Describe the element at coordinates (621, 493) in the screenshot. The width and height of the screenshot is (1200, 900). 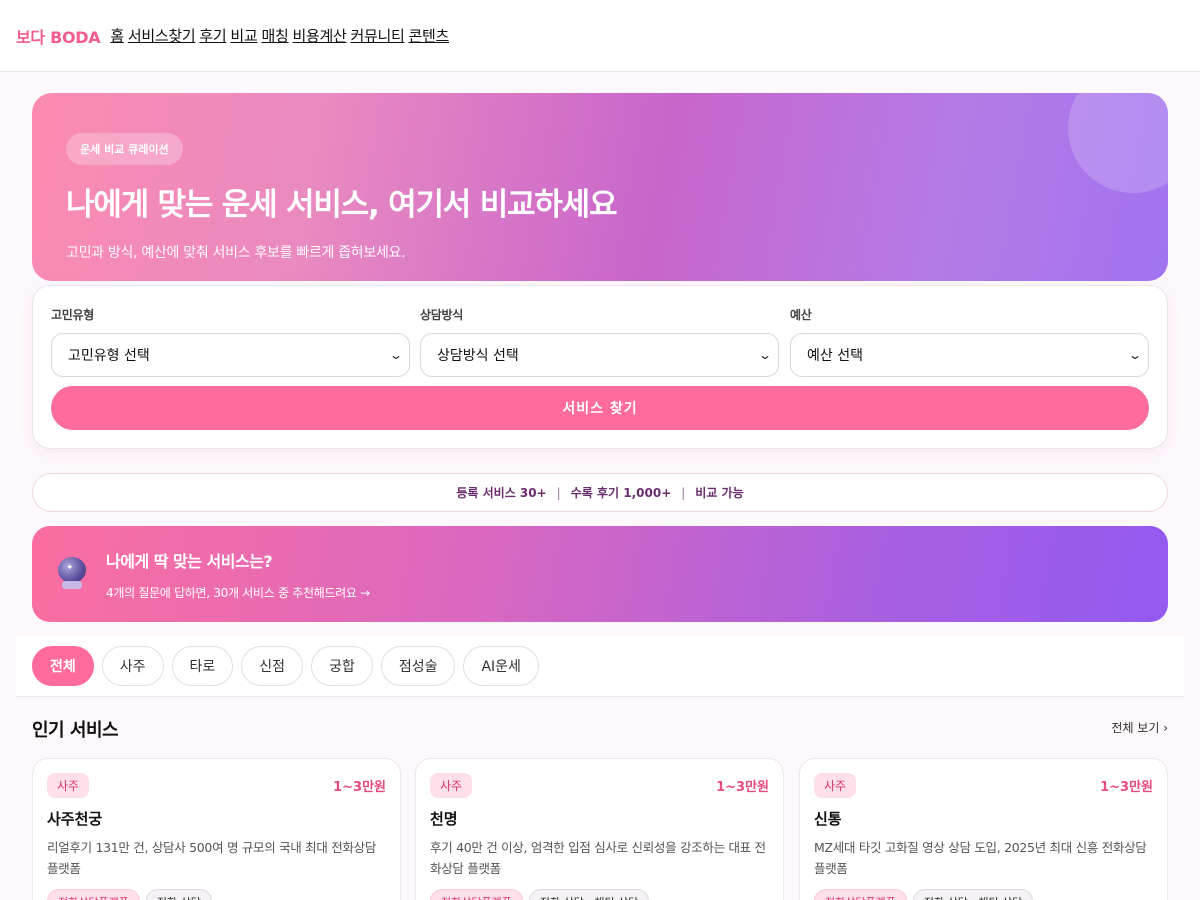
I see `stat-reviews: 수록 후기 1,000+` at that location.